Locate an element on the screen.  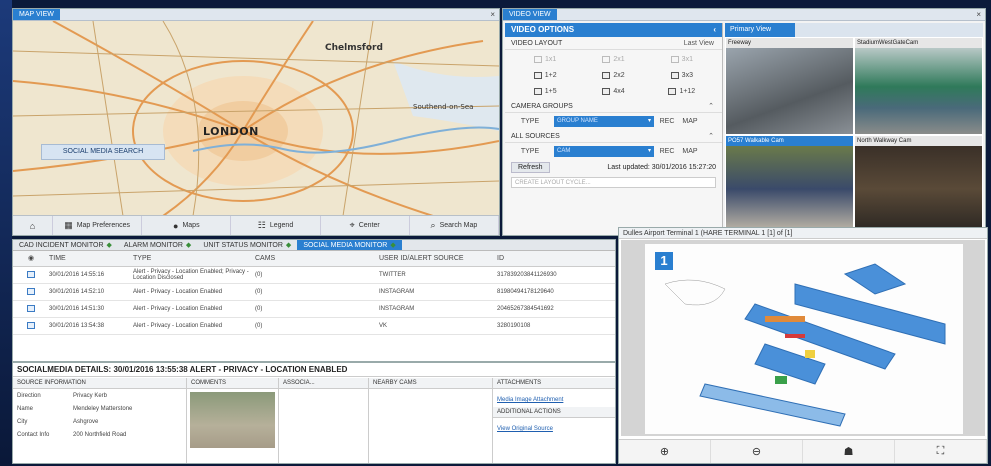
video-layout-section: VIDEO LAYOUT Last View is located at coordinates (613, 43).